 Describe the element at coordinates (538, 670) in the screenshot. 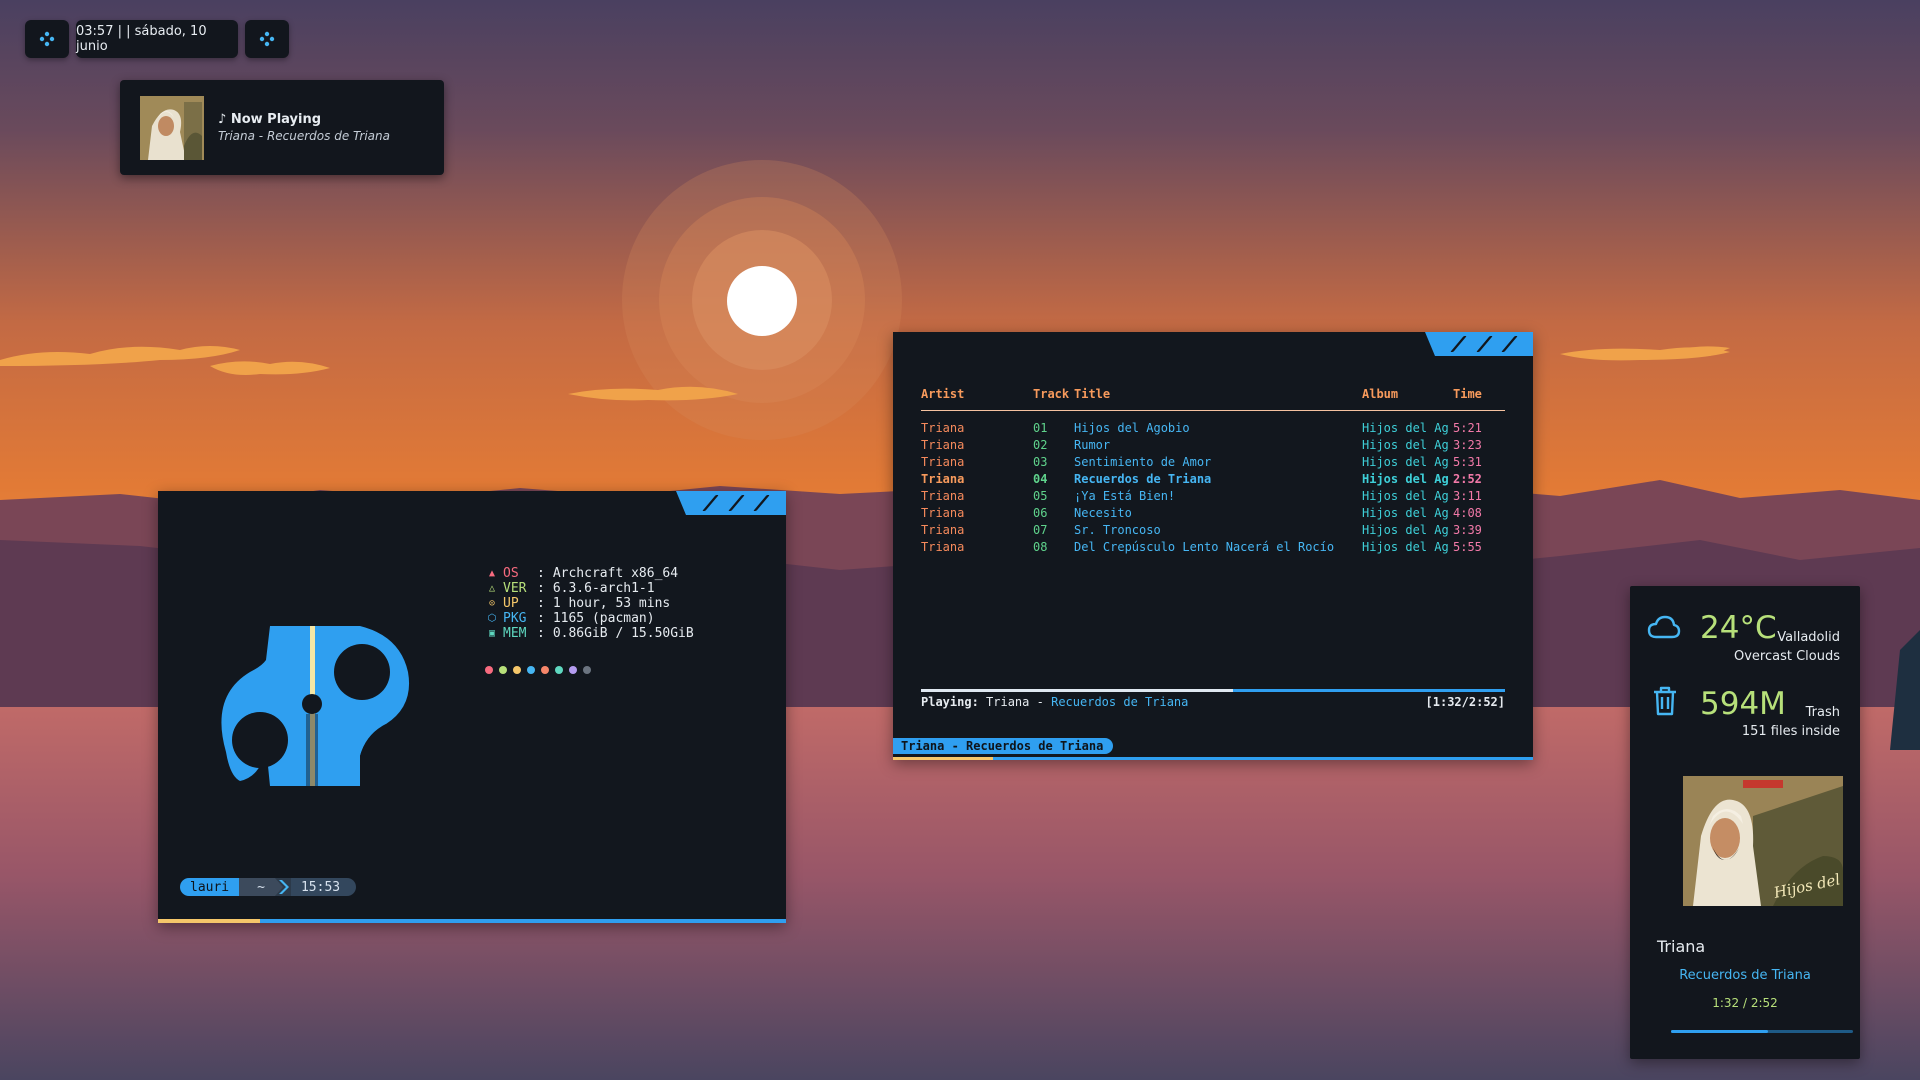

I see `color-palette` at that location.